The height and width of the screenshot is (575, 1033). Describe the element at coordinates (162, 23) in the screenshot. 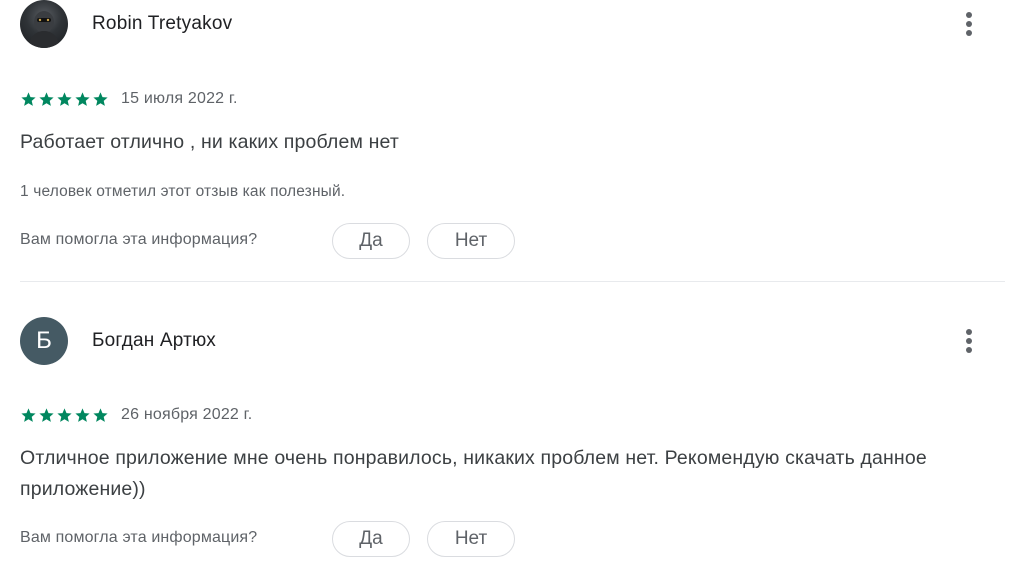

I see `author-name: Robin Tretyakov` at that location.